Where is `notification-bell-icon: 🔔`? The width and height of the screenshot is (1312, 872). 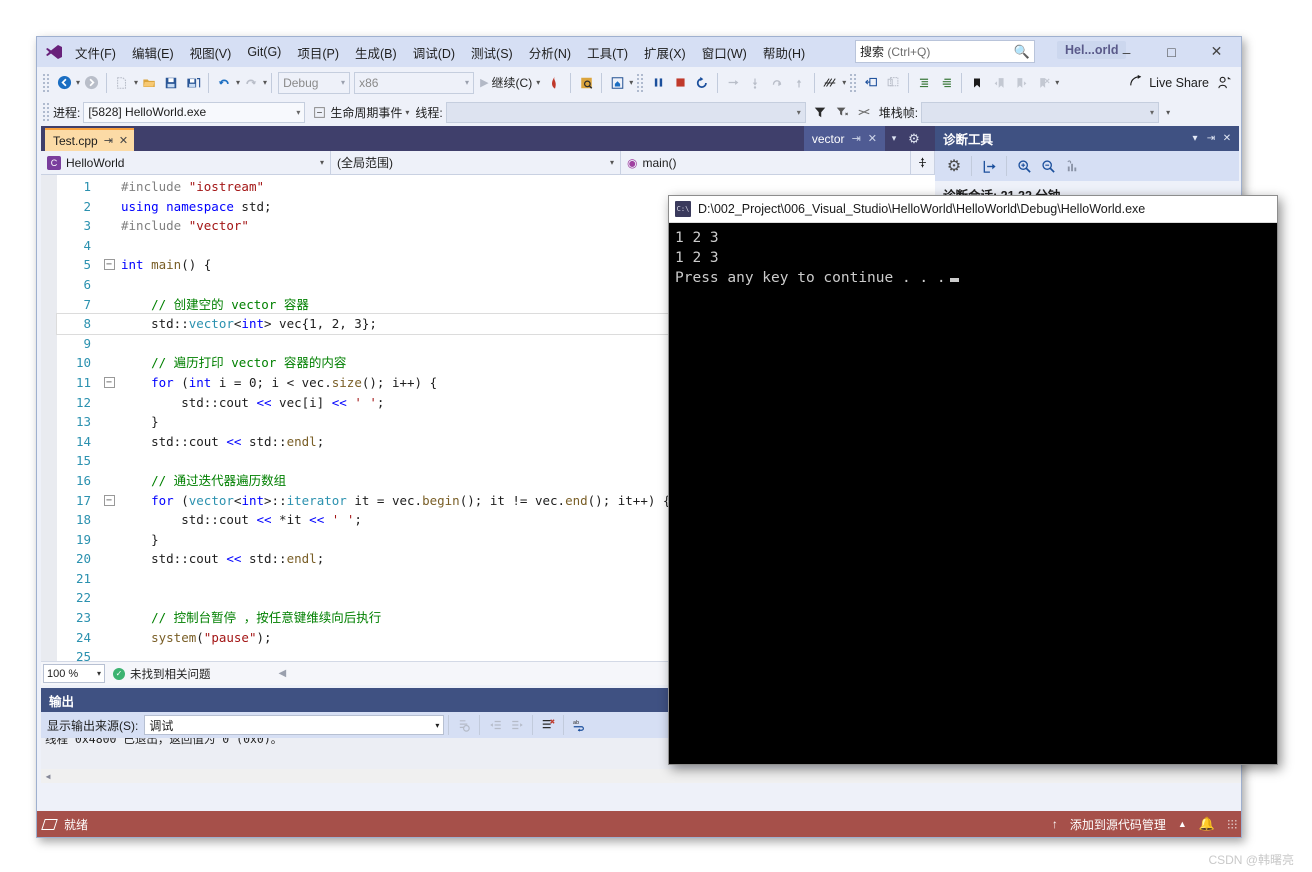
notification-bell-icon: 🔔 is located at coordinates (1207, 824).